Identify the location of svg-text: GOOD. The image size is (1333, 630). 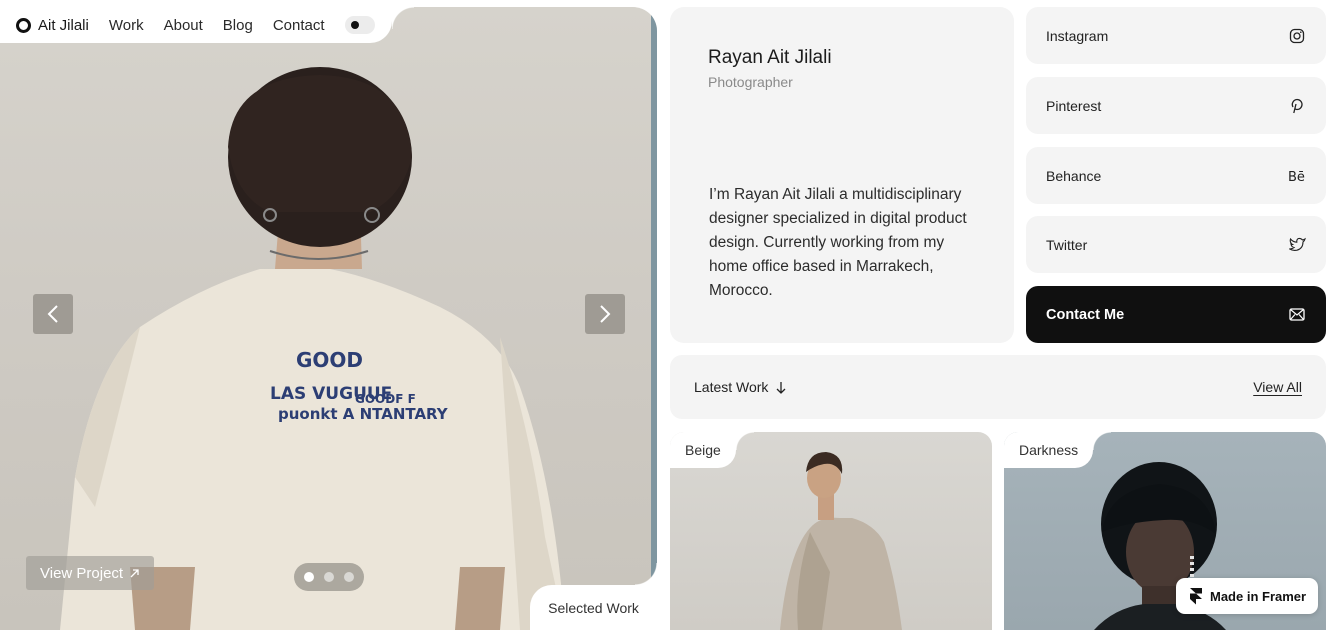
(329, 360).